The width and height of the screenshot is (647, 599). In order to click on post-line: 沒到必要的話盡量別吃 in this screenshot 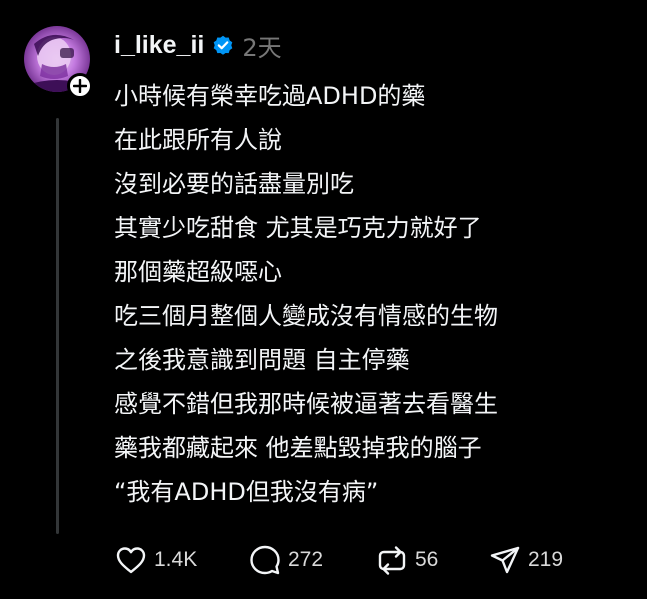, I will do `click(234, 184)`.